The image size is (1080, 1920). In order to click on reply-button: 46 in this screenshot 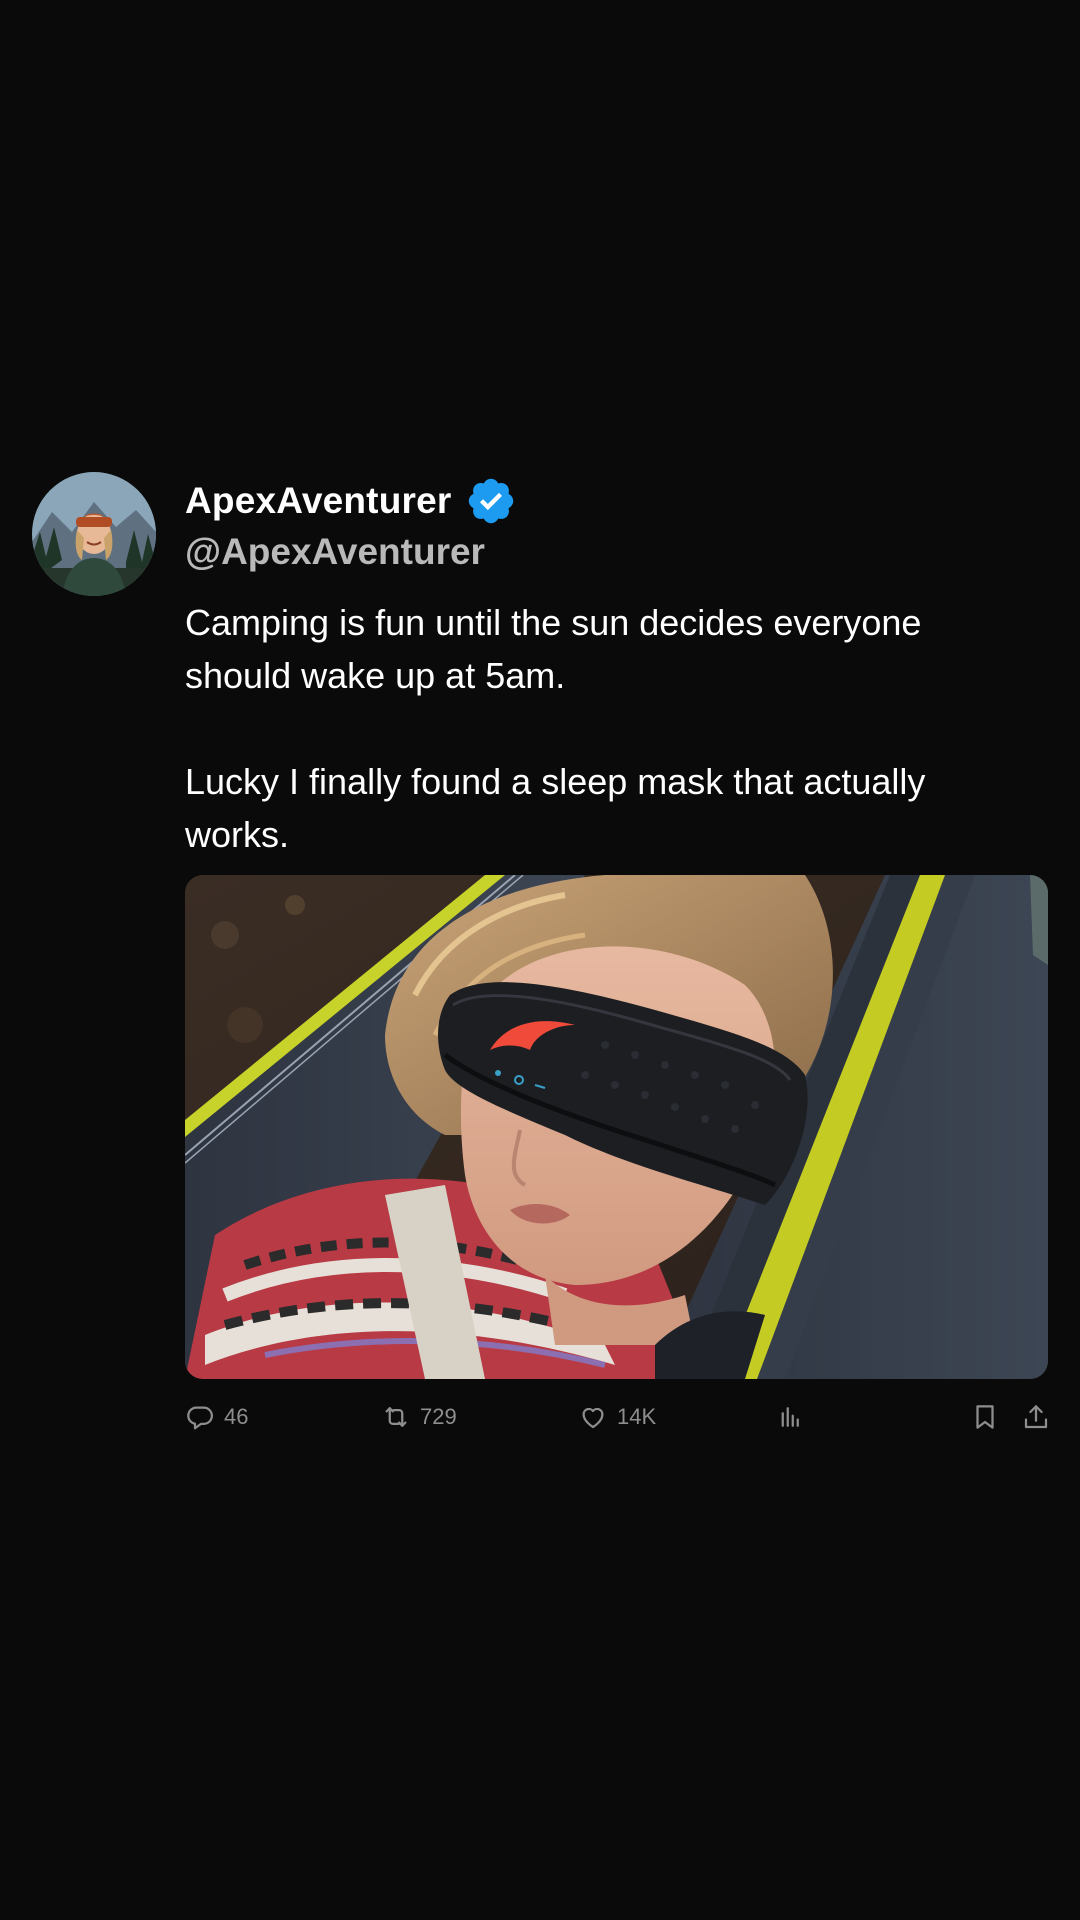, I will do `click(216, 1417)`.